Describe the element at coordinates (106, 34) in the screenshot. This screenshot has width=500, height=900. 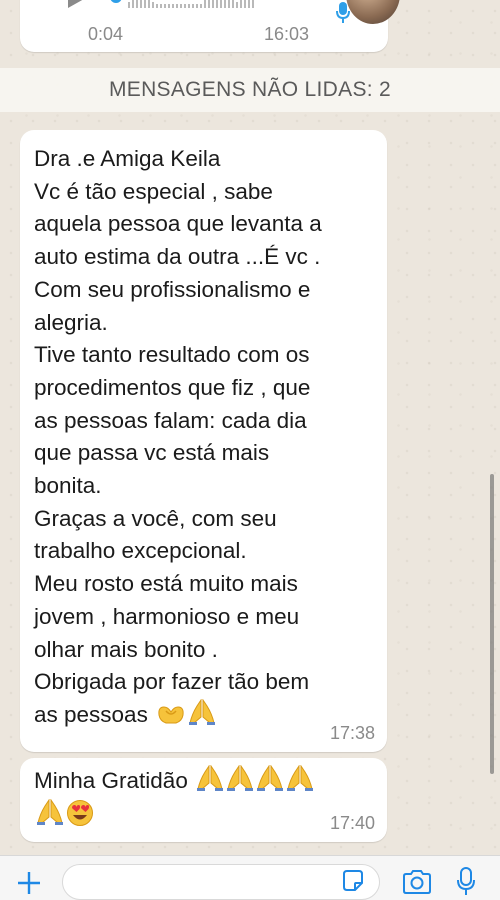
I see `voice-duration: 0:04` at that location.